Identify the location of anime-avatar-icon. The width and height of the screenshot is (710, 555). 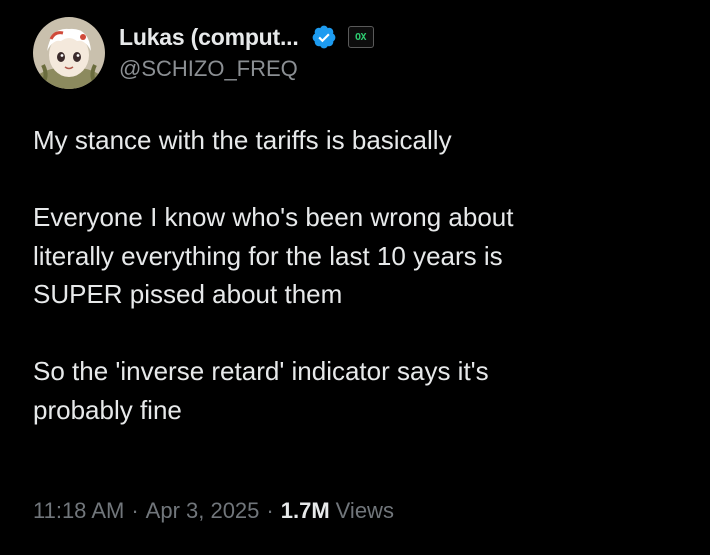
(69, 53).